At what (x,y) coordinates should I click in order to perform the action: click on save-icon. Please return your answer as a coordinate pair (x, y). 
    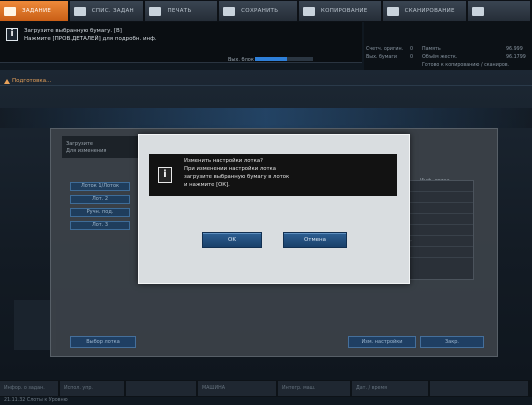
    Looking at the image, I should click on (229, 11).